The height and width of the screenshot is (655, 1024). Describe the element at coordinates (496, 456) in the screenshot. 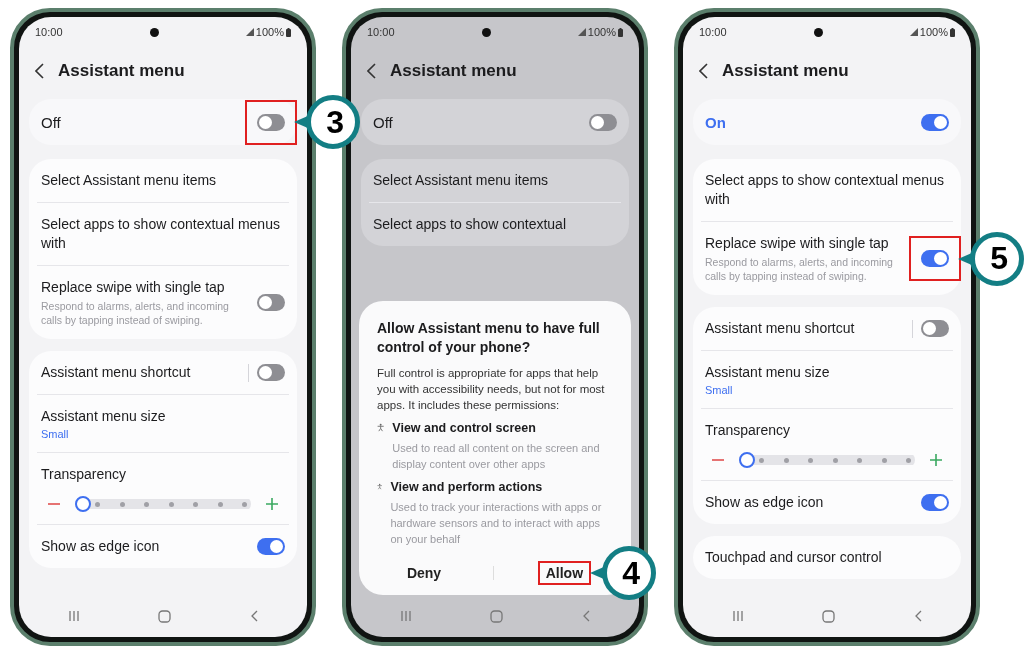

I see `permission-description: Used to read all content on the screen and display content over other apps` at that location.